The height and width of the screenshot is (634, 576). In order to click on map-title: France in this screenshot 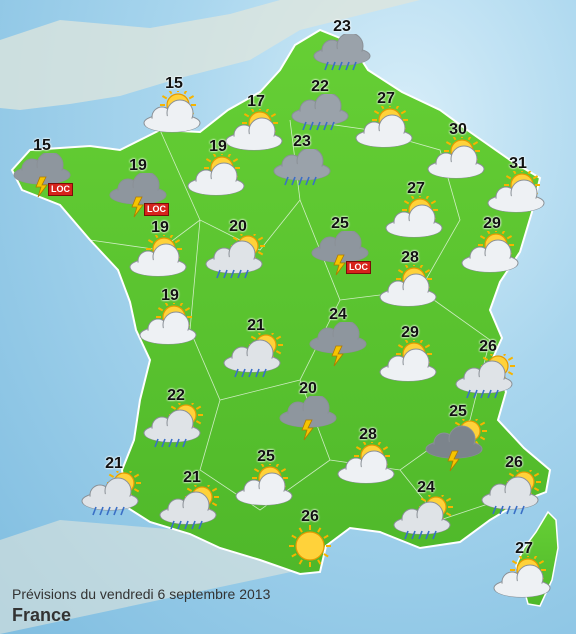, I will do `click(42, 615)`.